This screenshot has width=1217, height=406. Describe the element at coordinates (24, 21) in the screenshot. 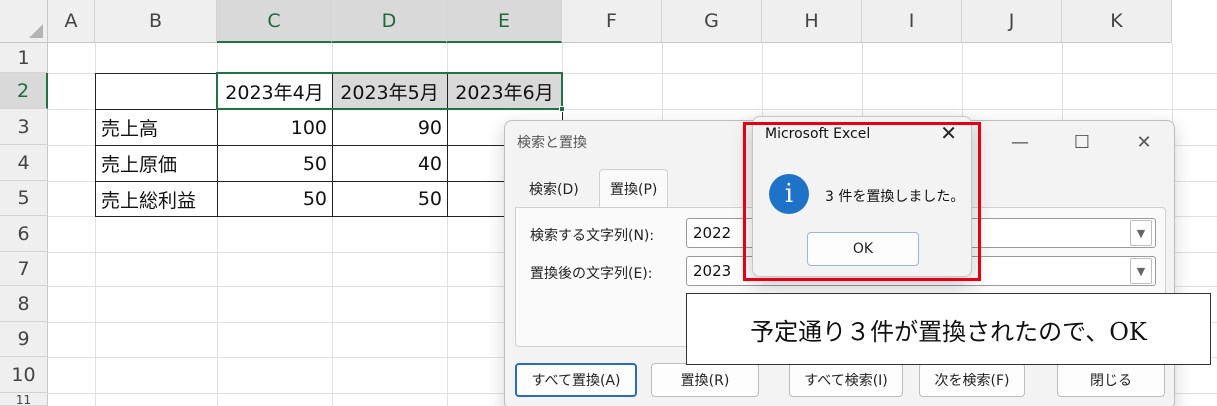

I see `select-all-corner` at that location.